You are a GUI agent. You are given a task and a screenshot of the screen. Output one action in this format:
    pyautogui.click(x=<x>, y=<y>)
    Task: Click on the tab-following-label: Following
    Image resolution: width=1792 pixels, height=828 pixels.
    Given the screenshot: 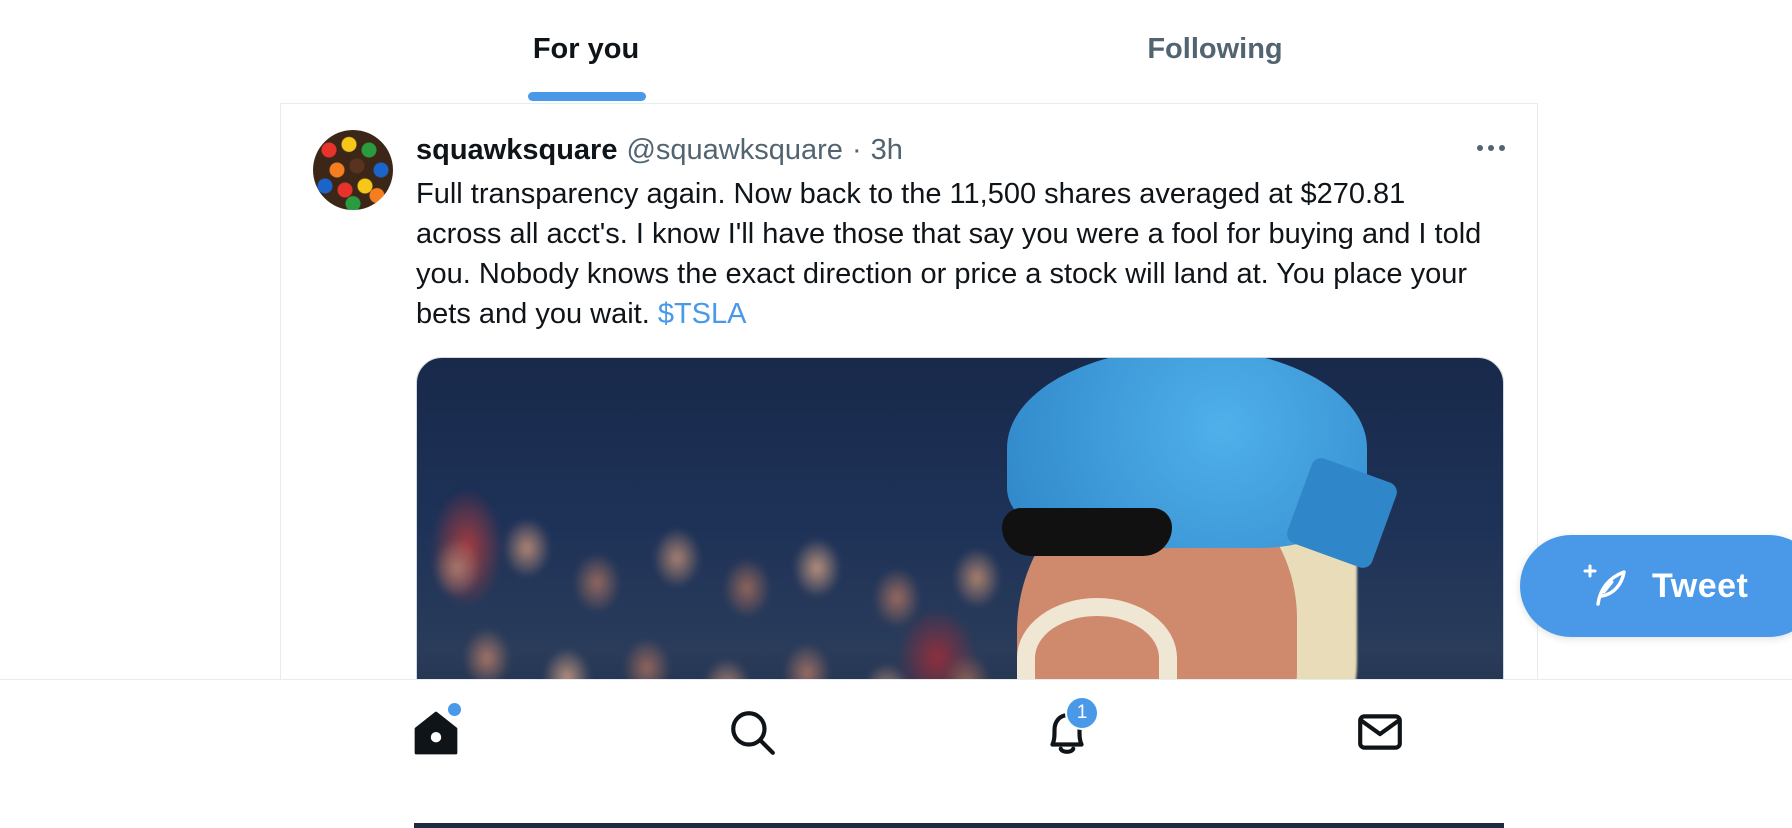 What is the action you would take?
    pyautogui.click(x=1215, y=48)
    